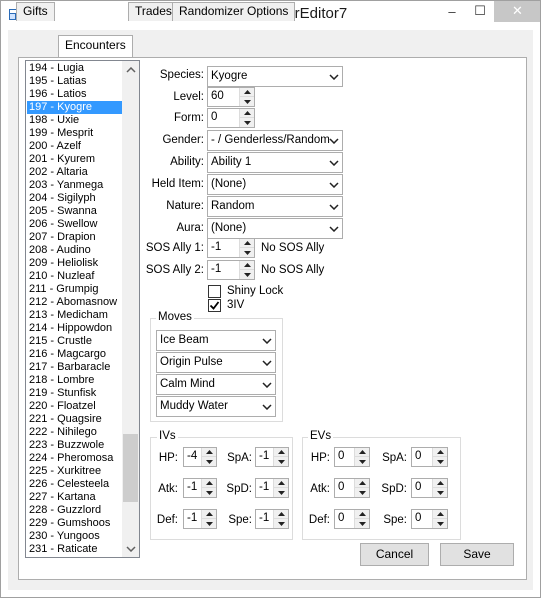 The height and width of the screenshot is (598, 541). I want to click on list-item: 209 - Heliolisk, so click(75, 263).